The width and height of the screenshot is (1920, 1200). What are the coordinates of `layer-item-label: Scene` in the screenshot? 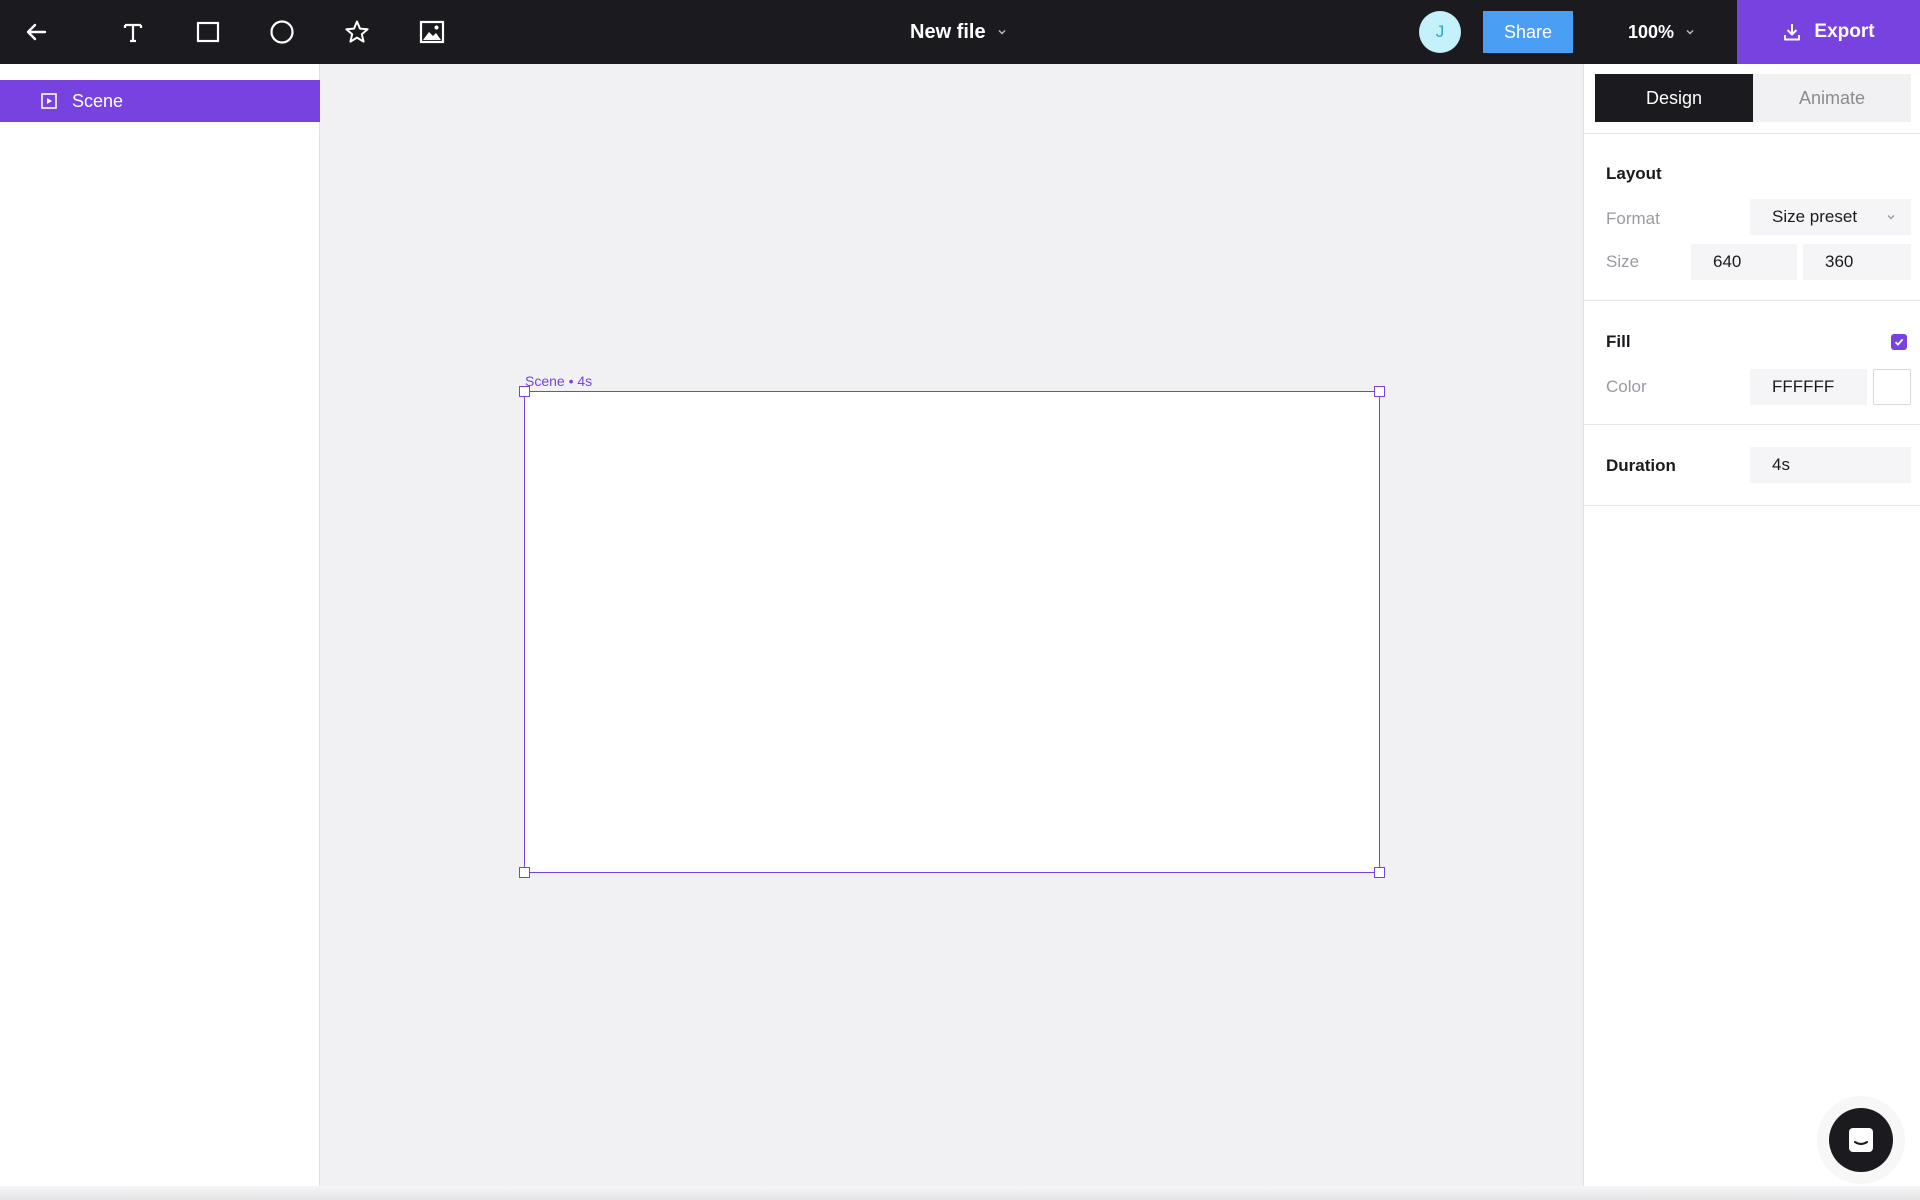 It's located at (98, 100).